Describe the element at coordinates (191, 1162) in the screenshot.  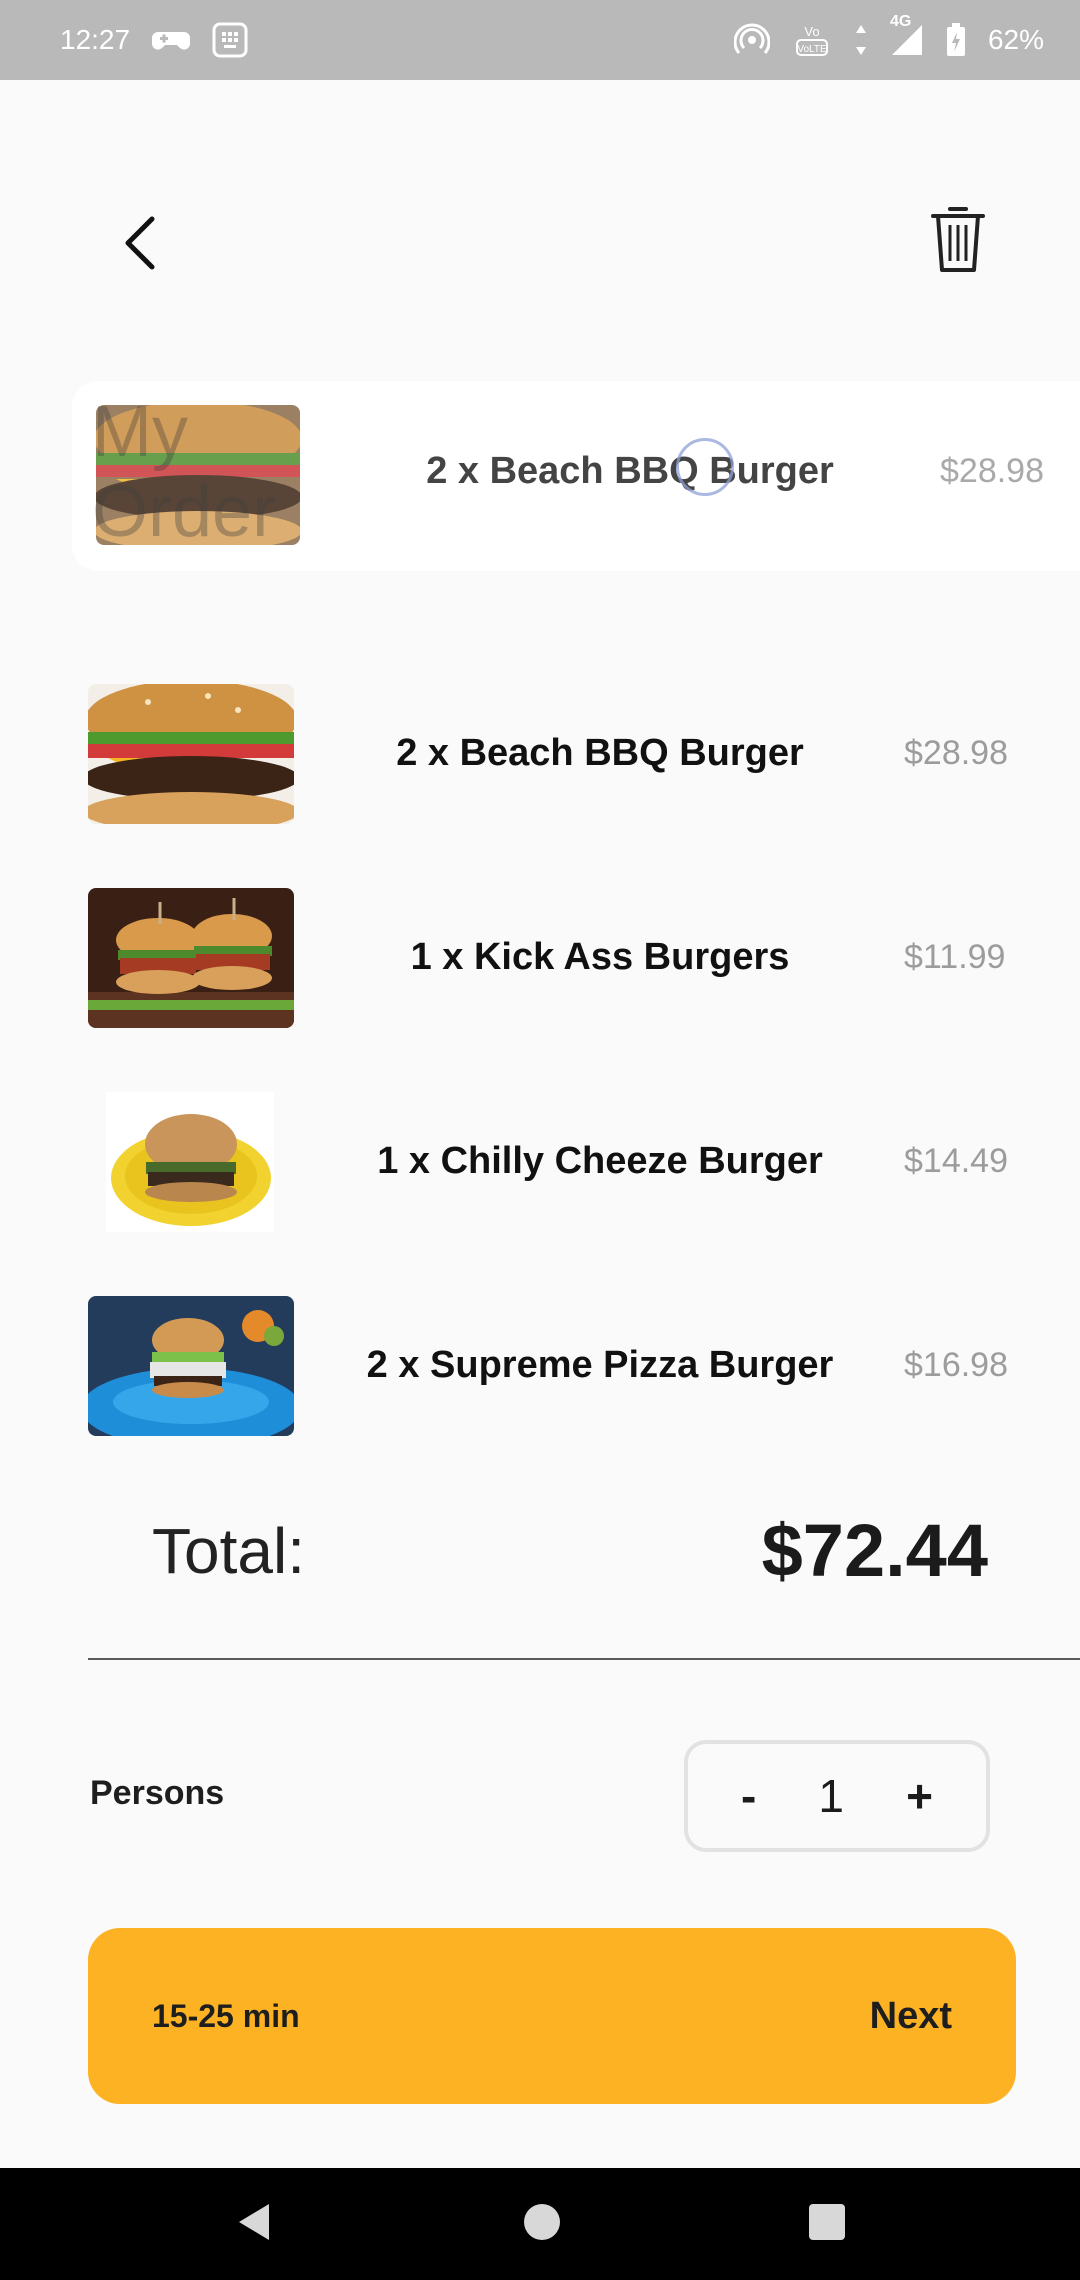
I see `plate-burger-image` at that location.